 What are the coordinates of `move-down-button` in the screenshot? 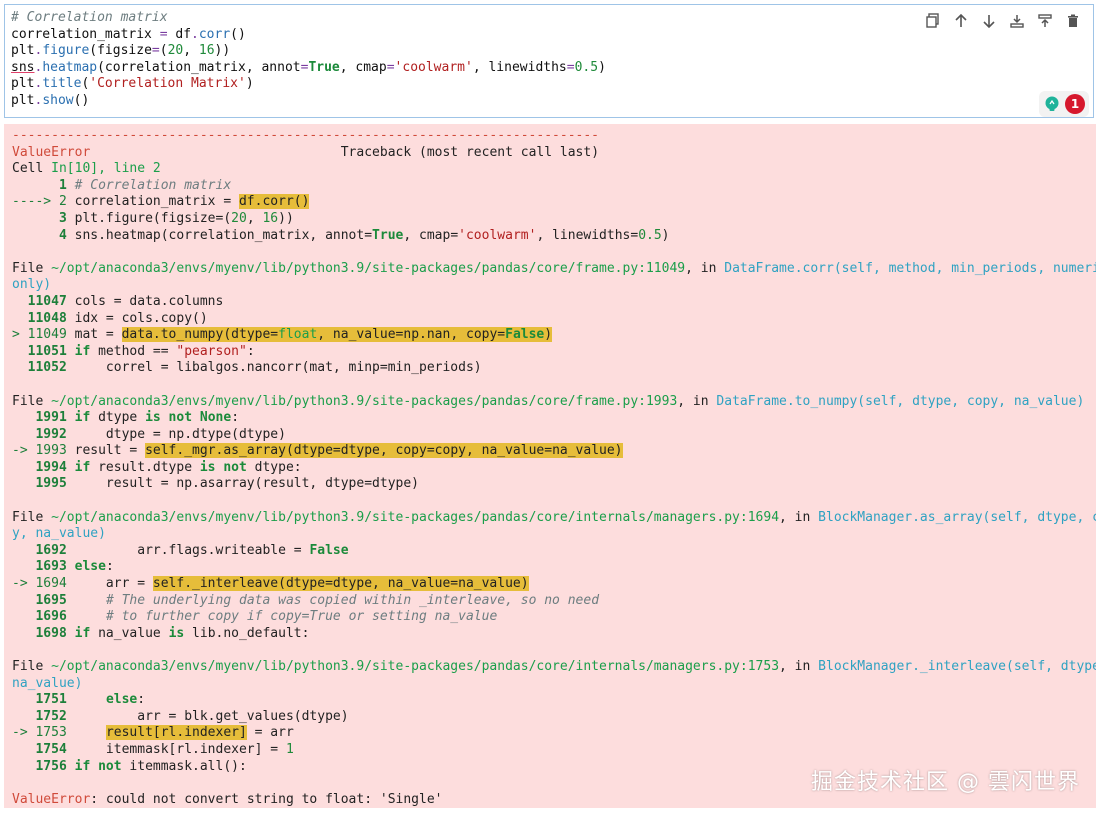 It's located at (989, 21).